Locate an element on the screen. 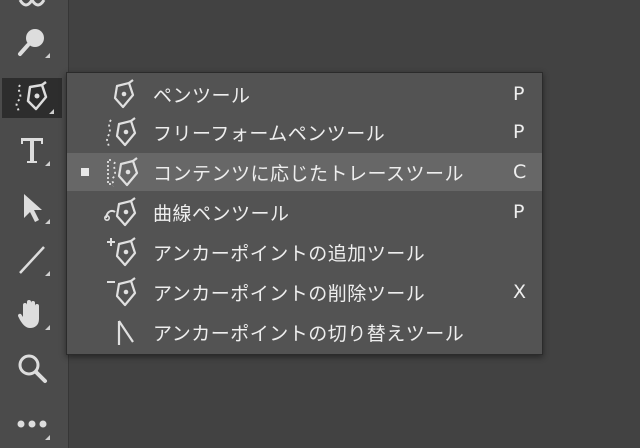  tools-panel is located at coordinates (34, 224).